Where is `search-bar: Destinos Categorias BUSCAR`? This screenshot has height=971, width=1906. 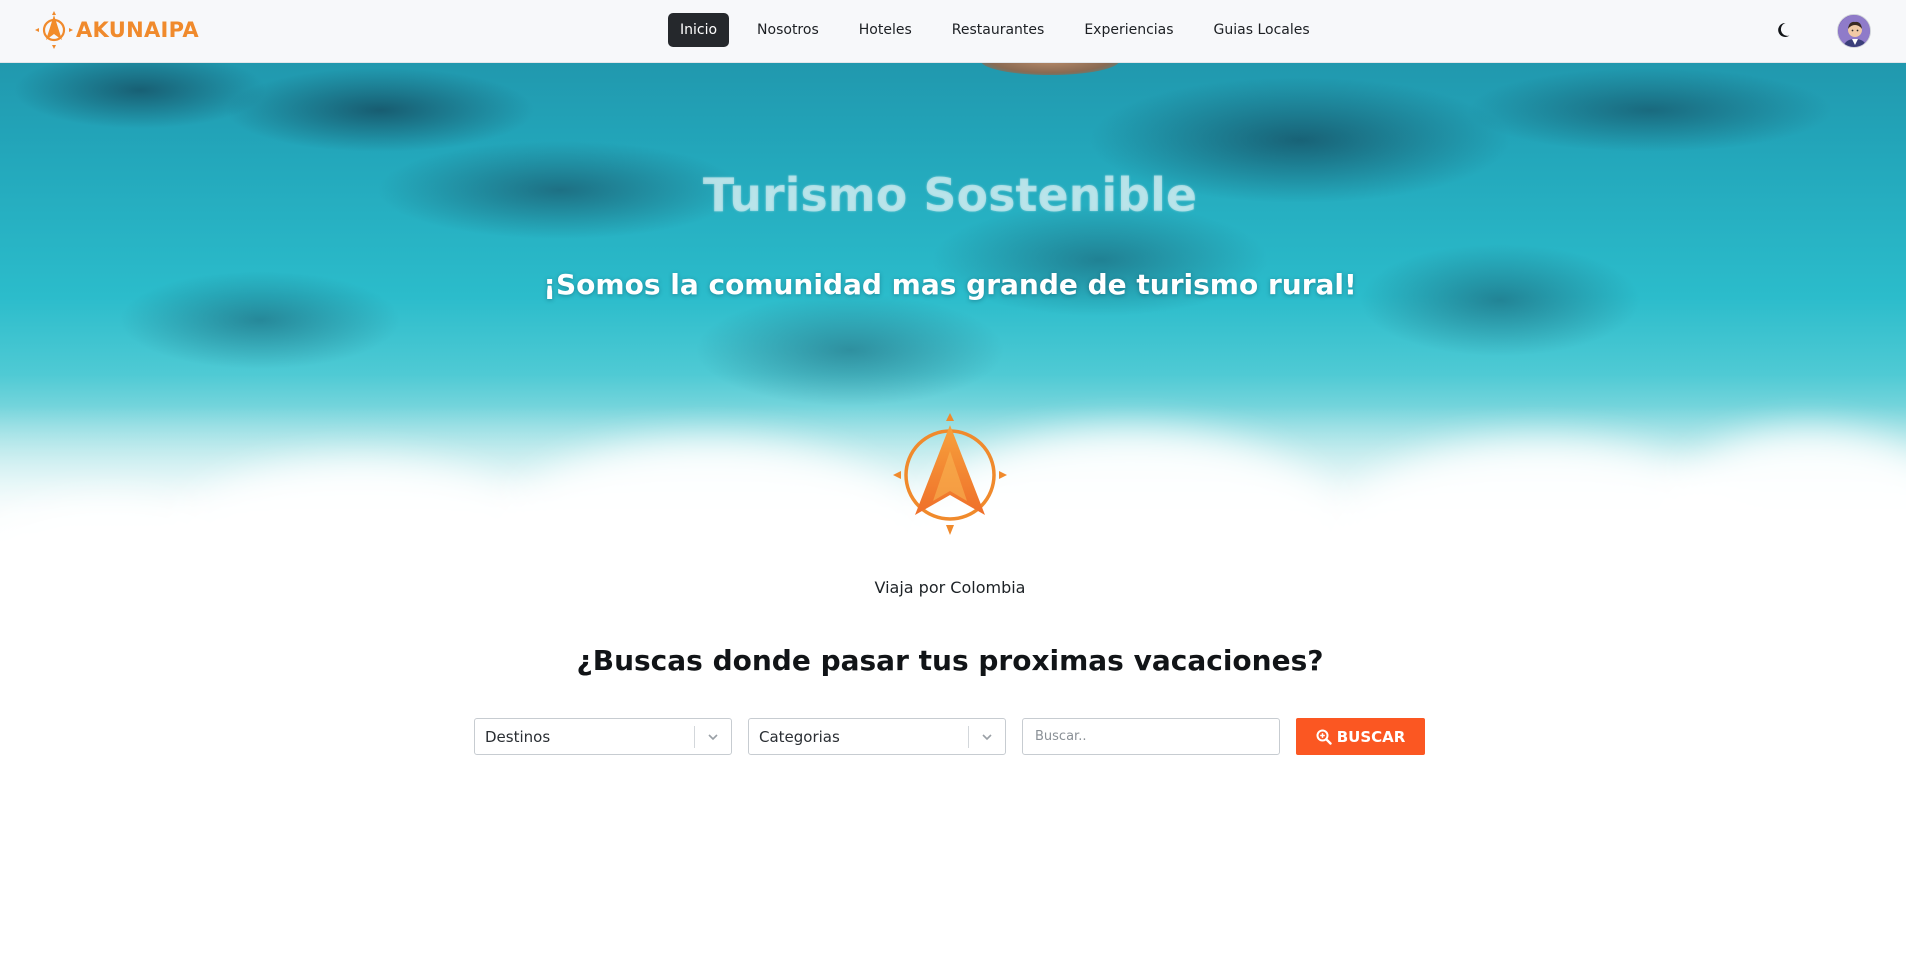 search-bar: Destinos Categorias BUSCAR is located at coordinates (949, 736).